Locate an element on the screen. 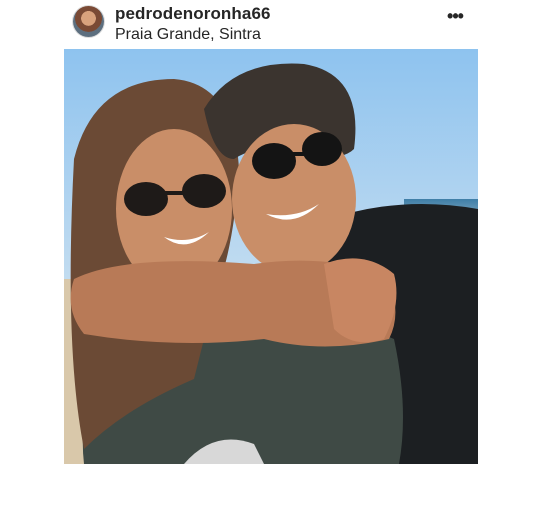  more-horizontal-icon: ••• is located at coordinates (455, 16).